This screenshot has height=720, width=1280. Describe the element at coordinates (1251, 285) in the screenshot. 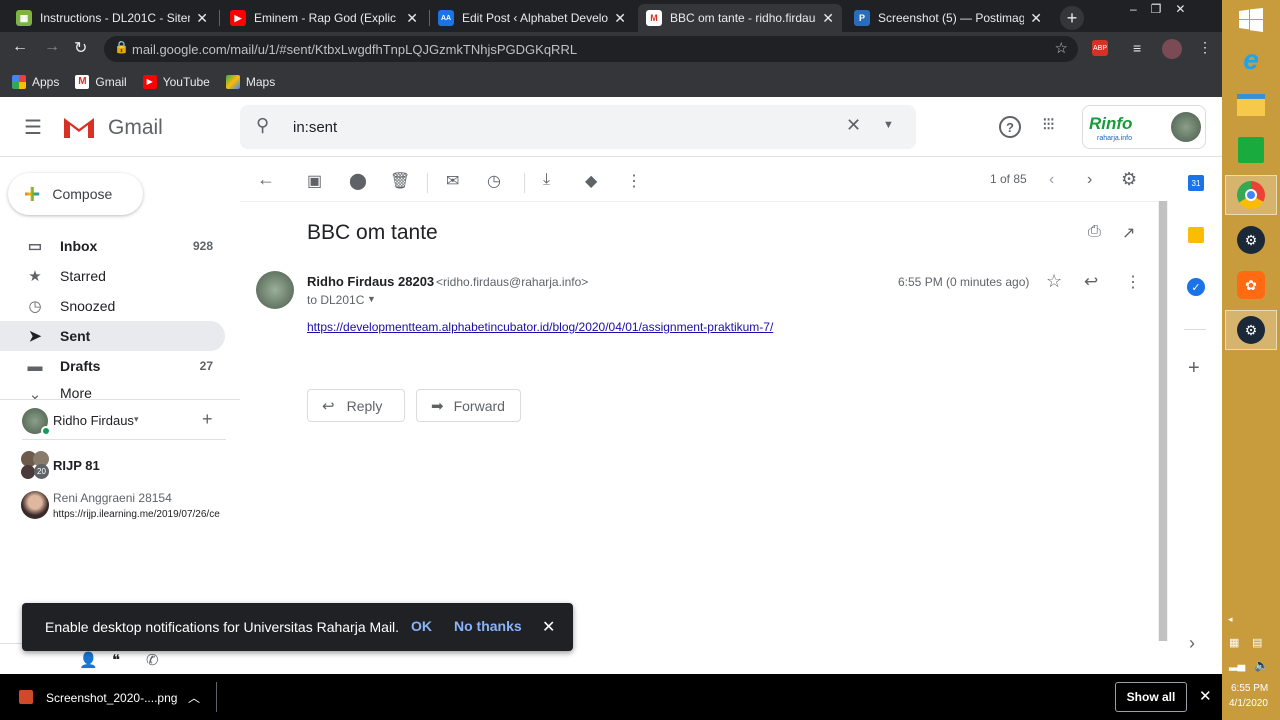

I see `taskbar-ucbrowser: ✿` at that location.